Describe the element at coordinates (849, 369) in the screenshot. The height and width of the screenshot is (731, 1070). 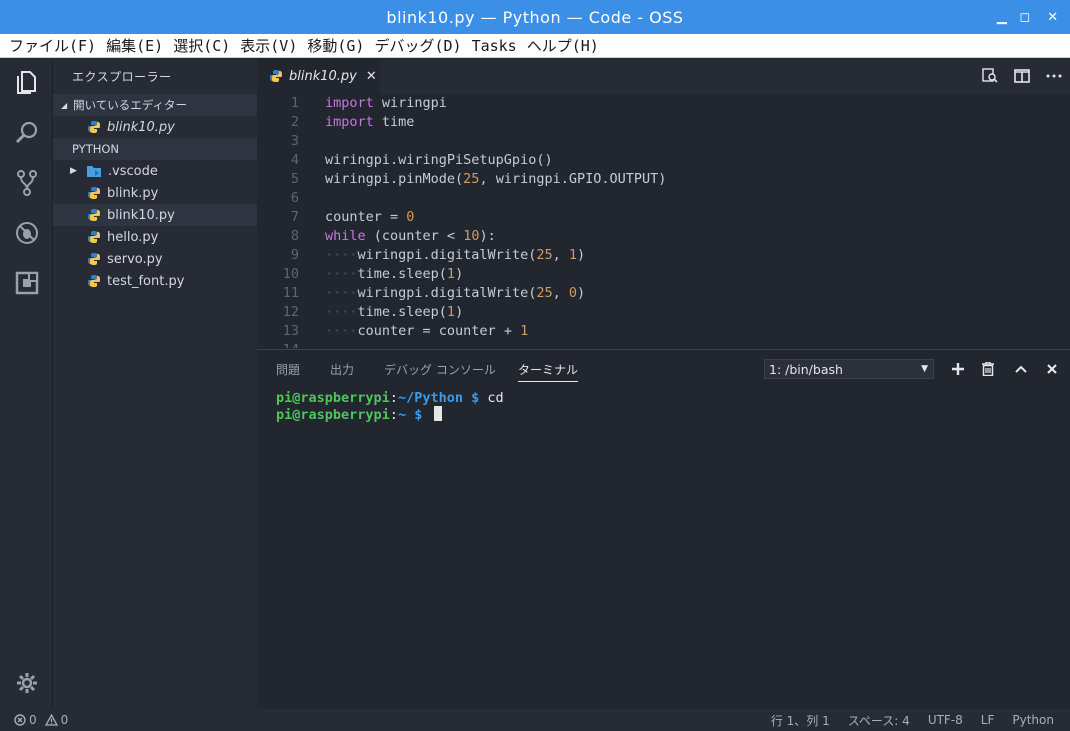
I see `terminal-select: 1: /bin/bash ▼` at that location.